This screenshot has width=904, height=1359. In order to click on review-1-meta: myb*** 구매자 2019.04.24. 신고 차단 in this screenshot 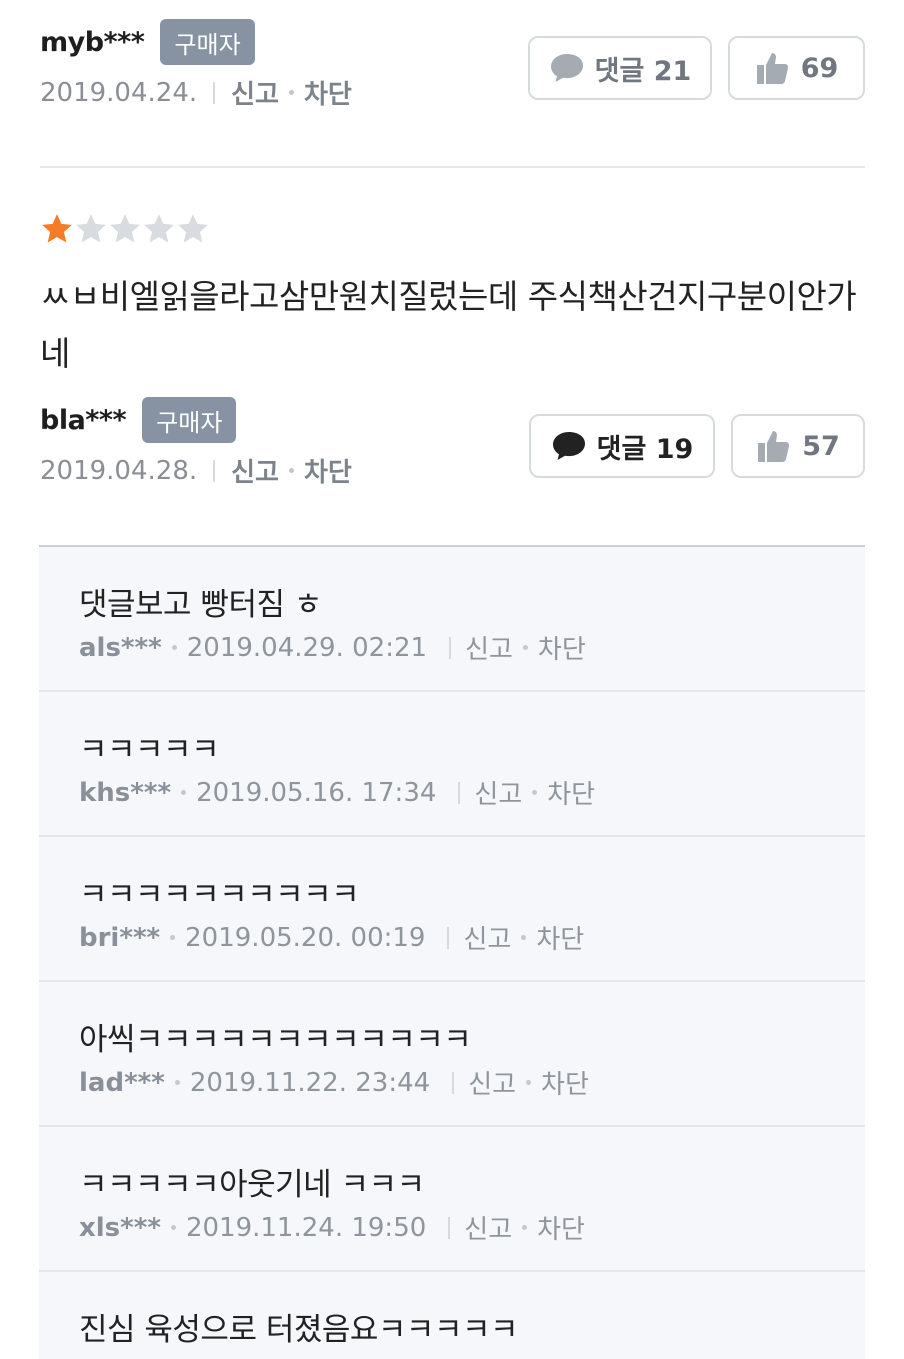, I will do `click(196, 64)`.